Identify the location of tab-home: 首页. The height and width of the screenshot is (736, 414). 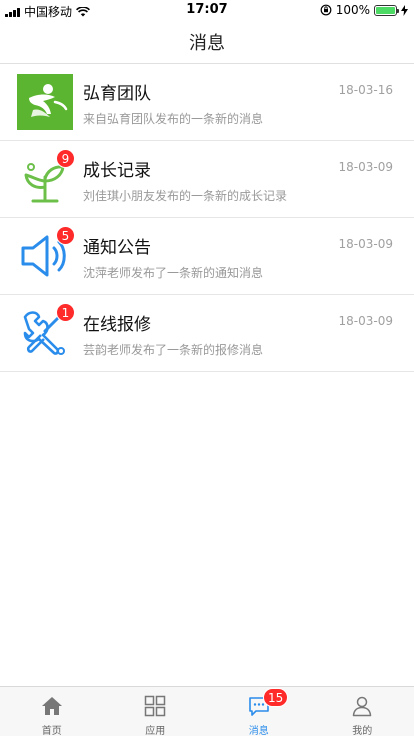
(52, 711).